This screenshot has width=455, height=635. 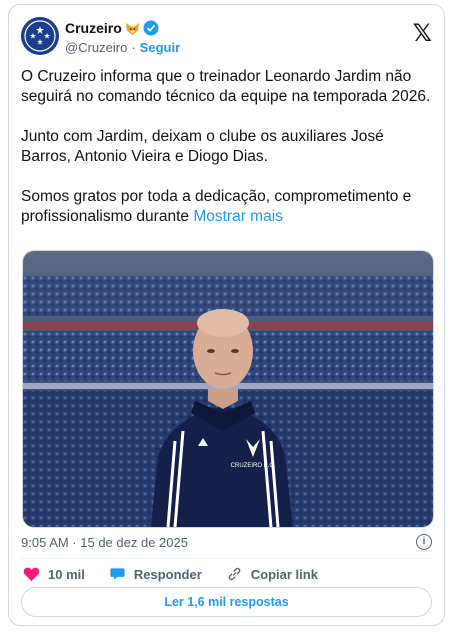 I want to click on heart-icon, so click(x=31, y=574).